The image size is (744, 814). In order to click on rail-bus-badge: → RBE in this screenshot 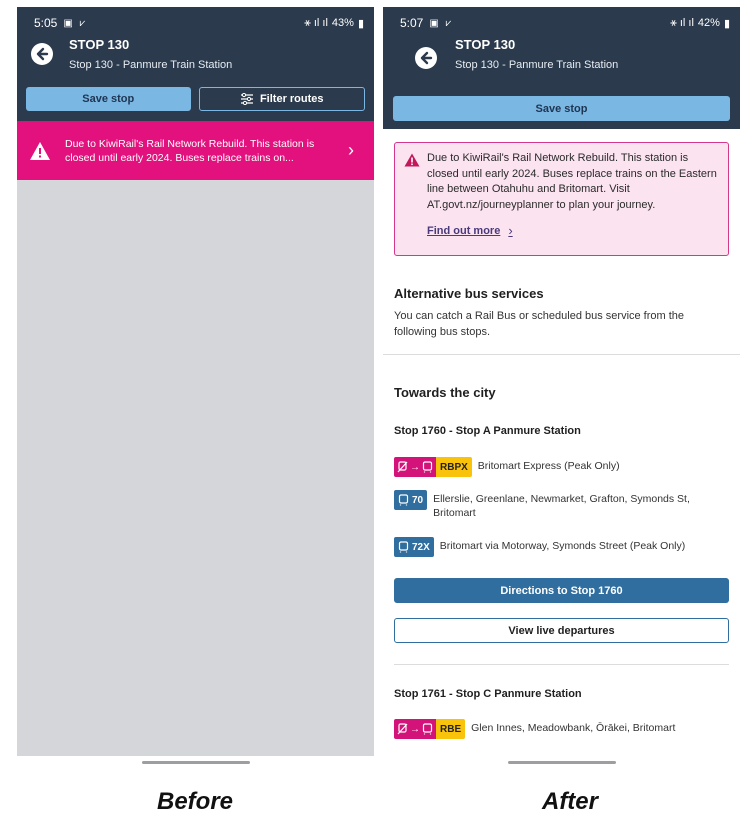, I will do `click(430, 729)`.